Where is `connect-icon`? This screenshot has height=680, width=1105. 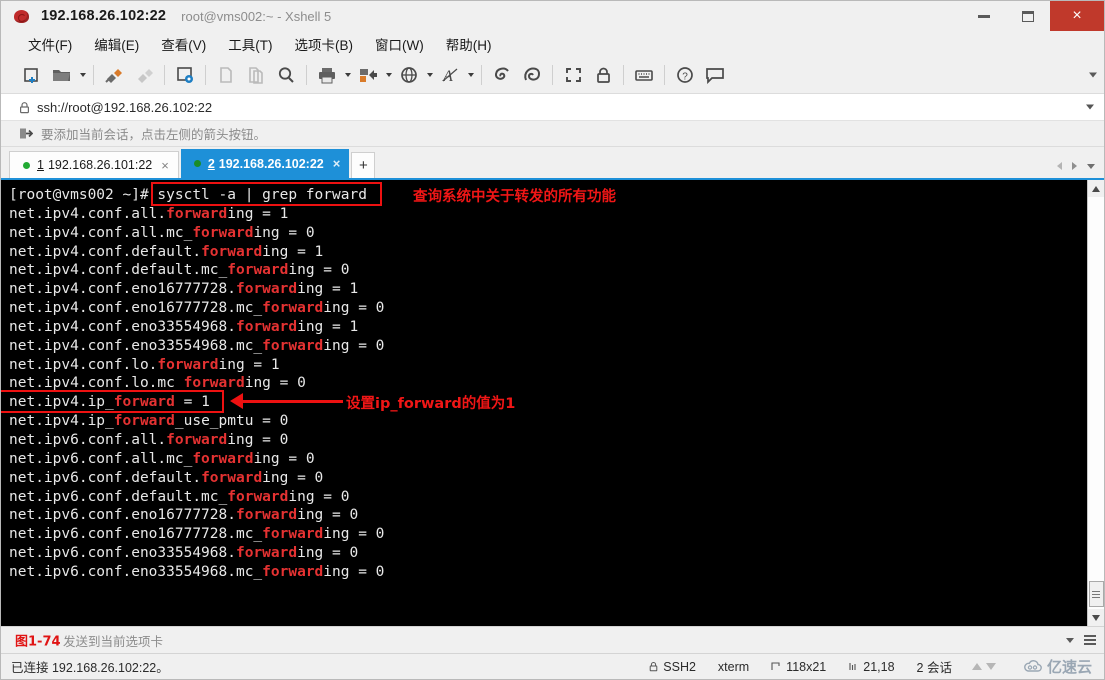 connect-icon is located at coordinates (114, 75).